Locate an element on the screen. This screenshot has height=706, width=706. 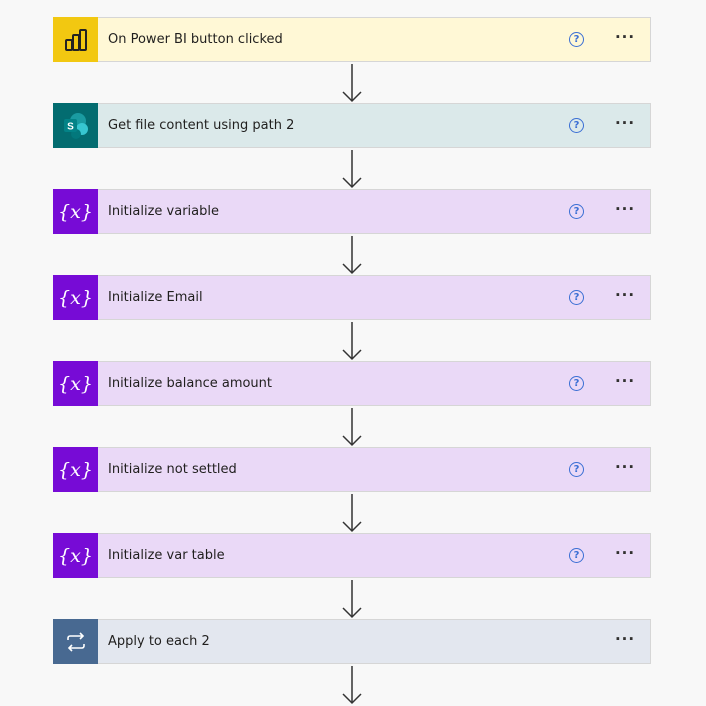
step-label: Initialize variable is located at coordinates (163, 211).